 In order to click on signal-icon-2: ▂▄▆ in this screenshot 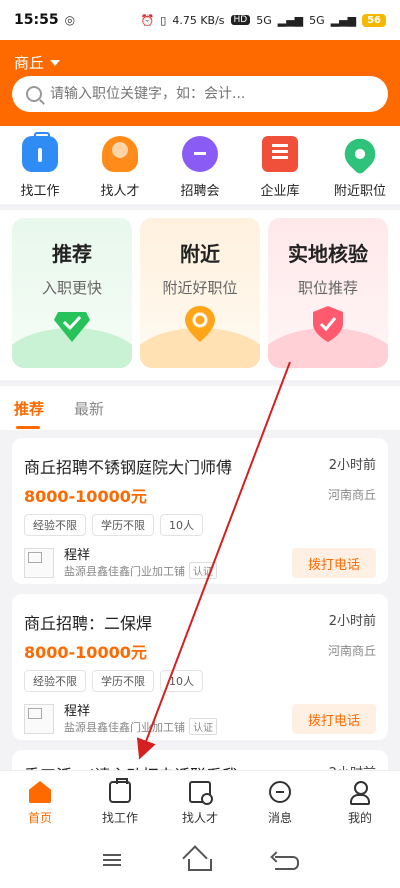, I will do `click(343, 20)`.